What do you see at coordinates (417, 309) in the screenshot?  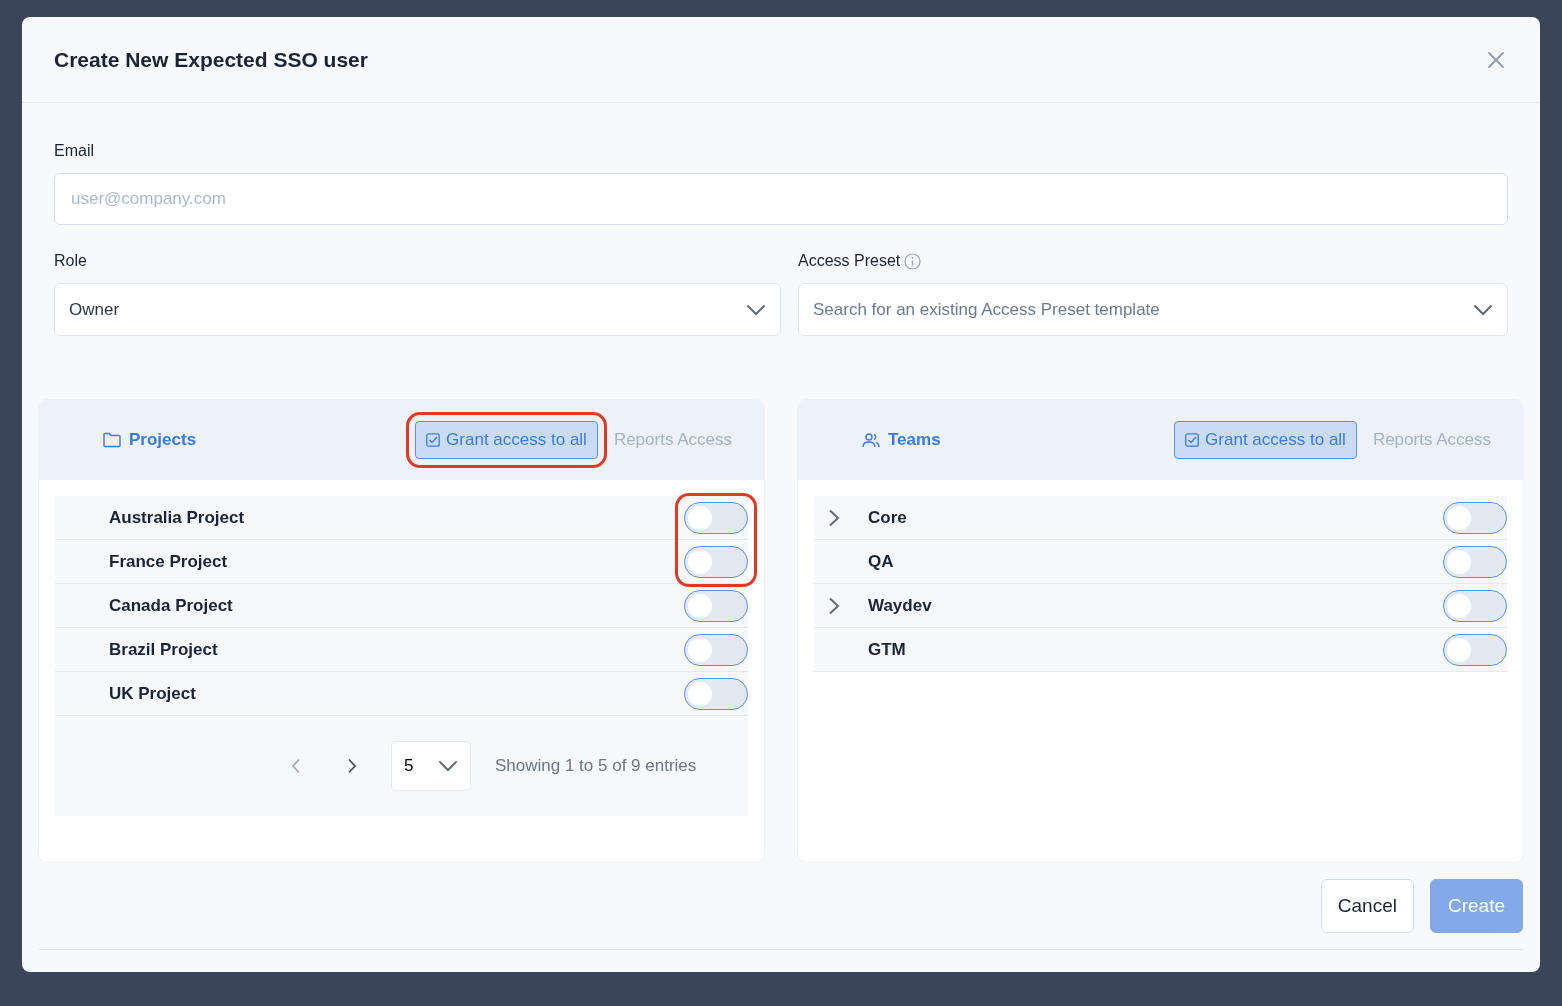 I see `role-select: Owner` at bounding box center [417, 309].